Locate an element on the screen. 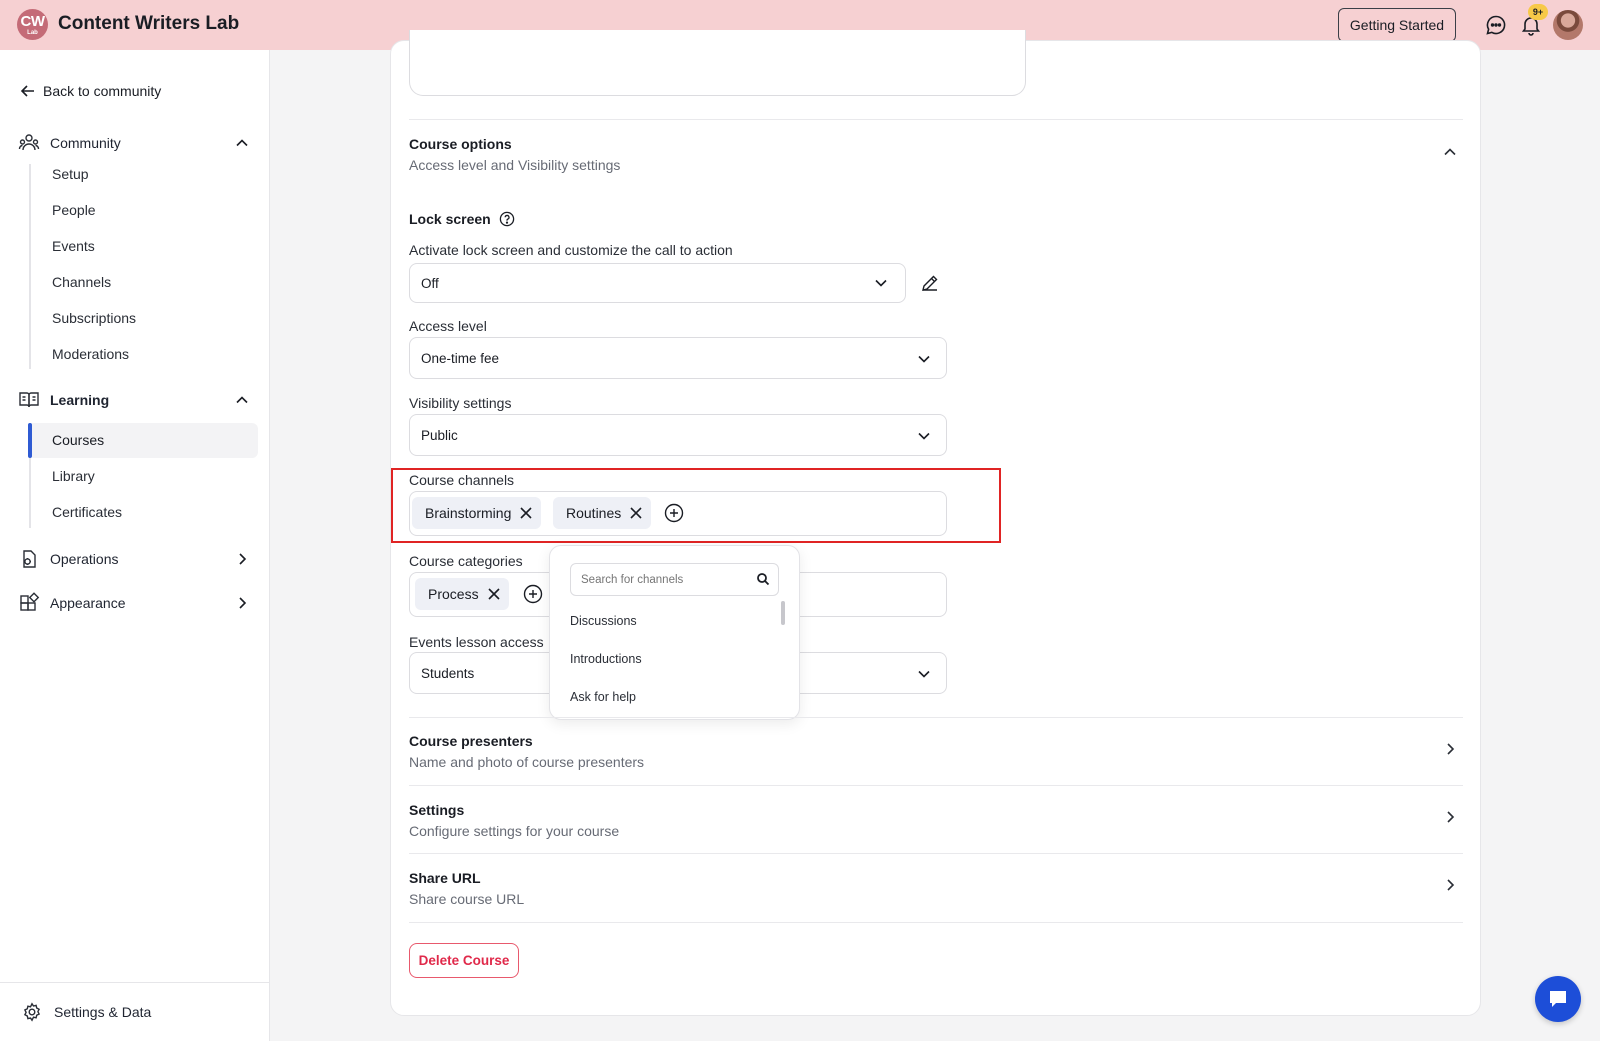 This screenshot has height=1041, width=1600. lock-screen-value: Off is located at coordinates (430, 283).